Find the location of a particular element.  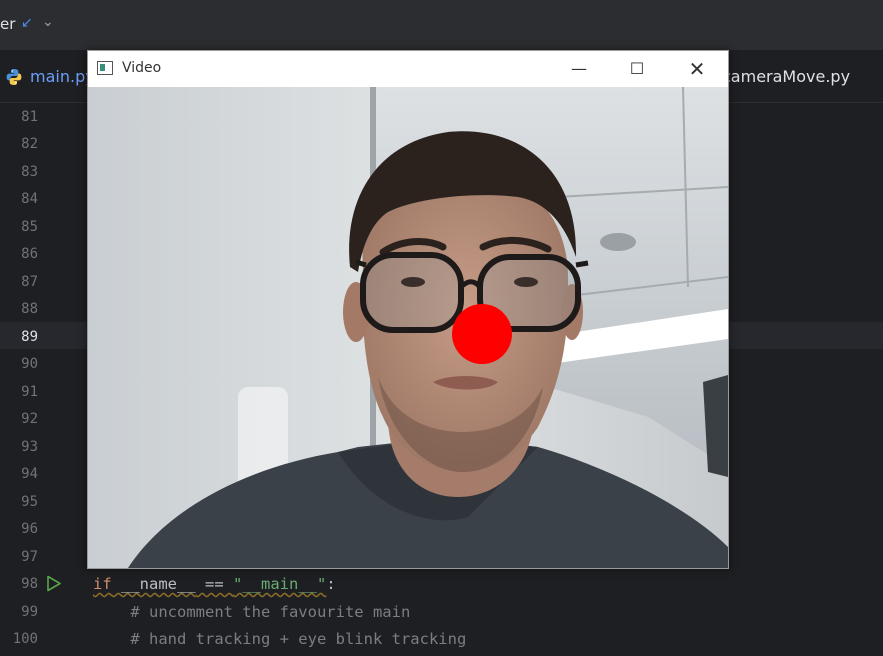

string-main: "__main__" is located at coordinates (280, 584).